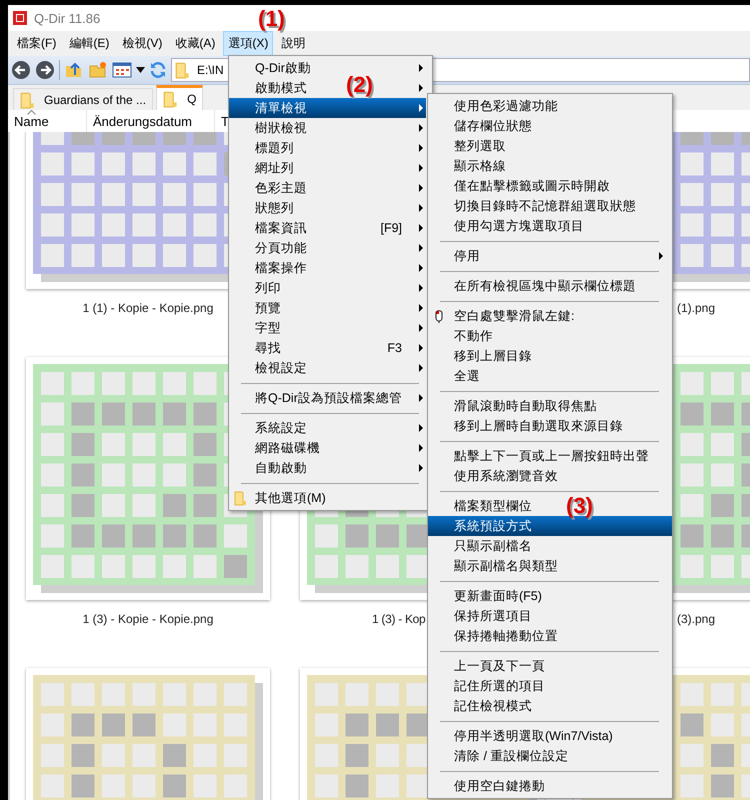  I want to click on menu-item: 更新畫面時(F5), so click(503, 596).